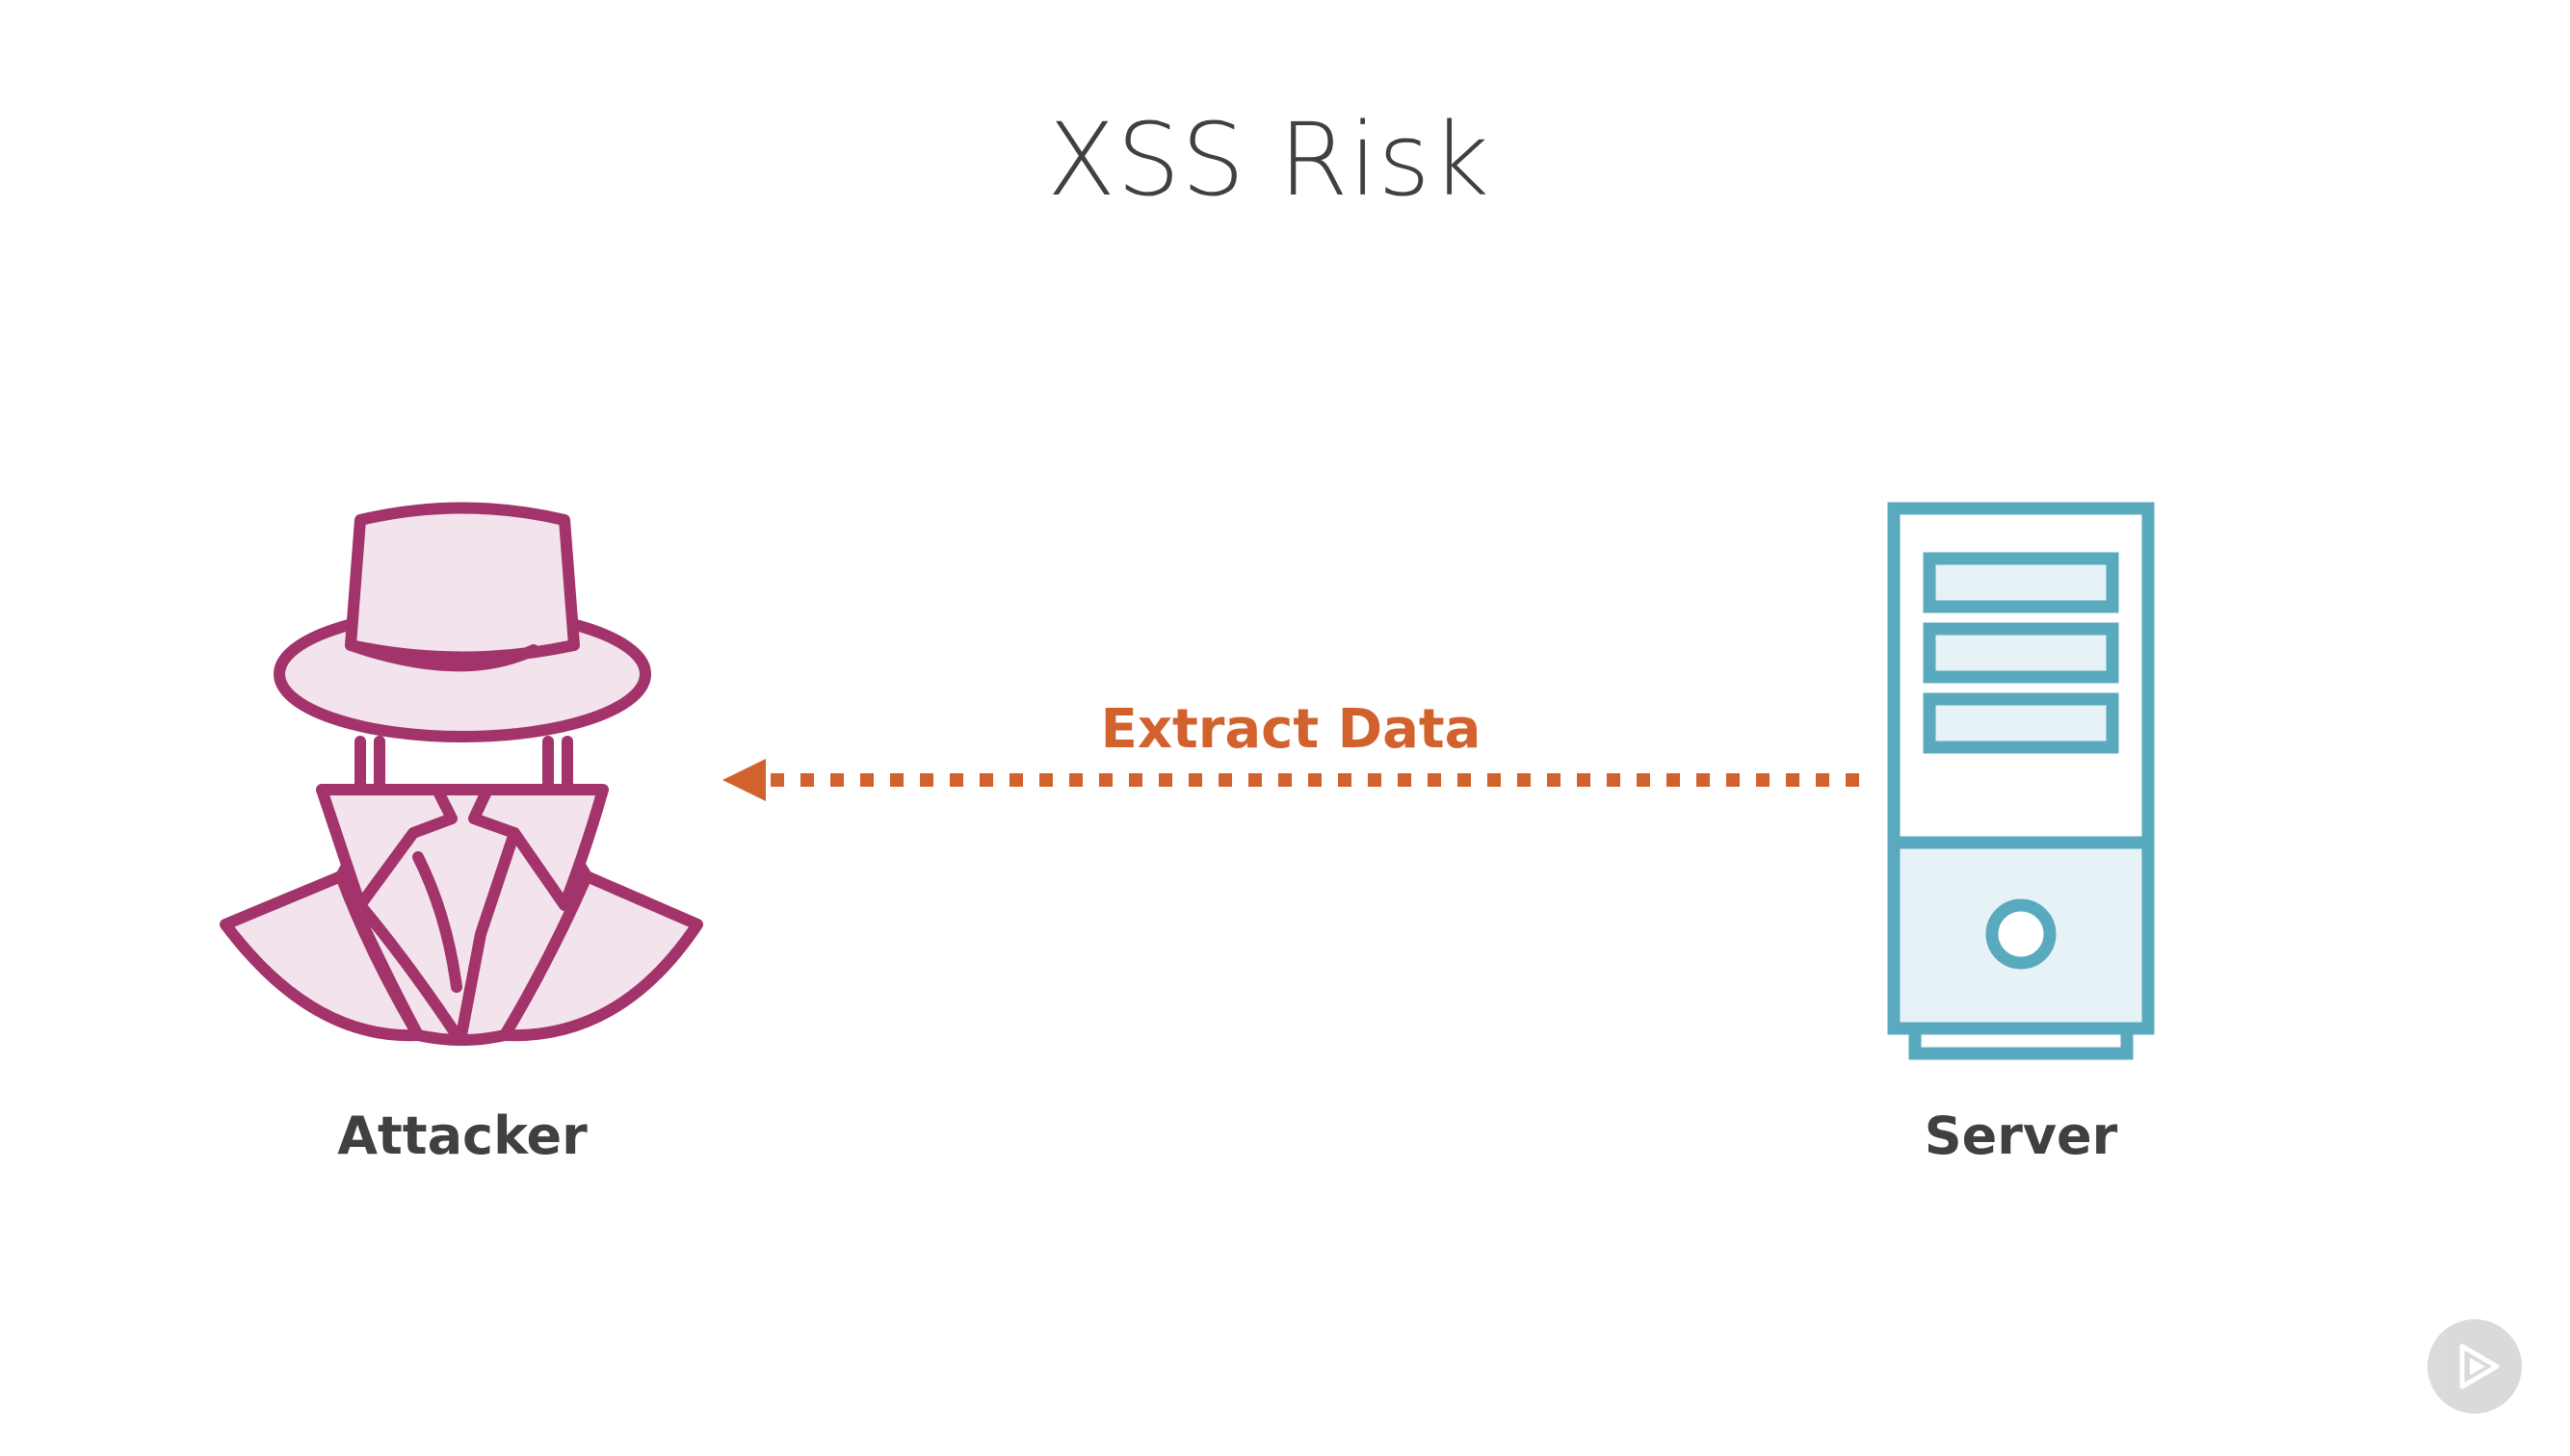  Describe the element at coordinates (1268, 160) in the screenshot. I see `slide-title: XSS Risk` at that location.